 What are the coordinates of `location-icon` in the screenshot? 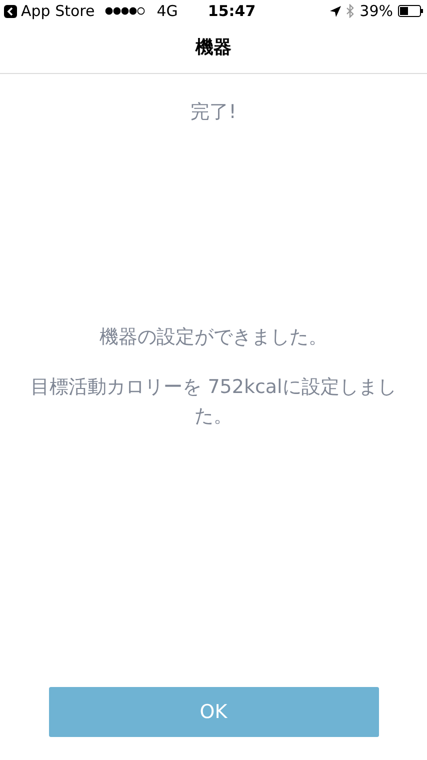 It's located at (335, 11).